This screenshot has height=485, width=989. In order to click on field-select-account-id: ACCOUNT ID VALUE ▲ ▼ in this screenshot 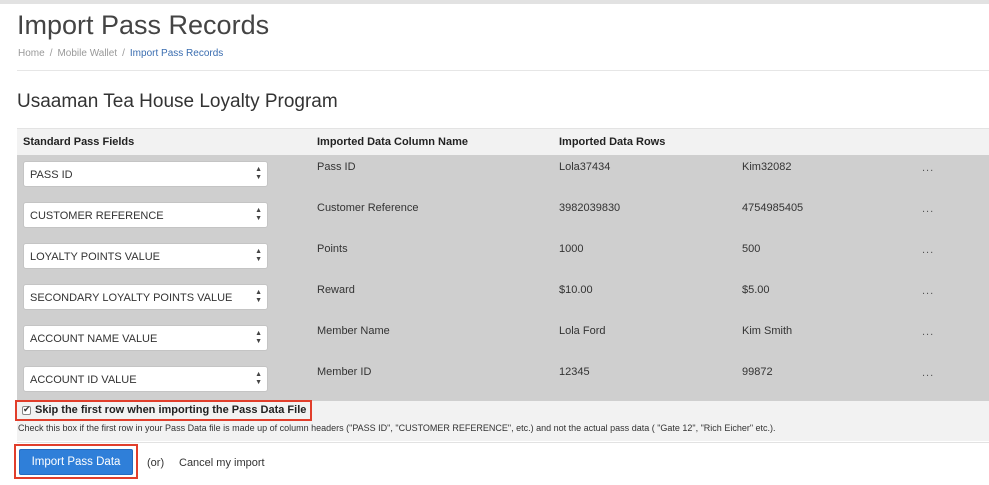, I will do `click(145, 379)`.